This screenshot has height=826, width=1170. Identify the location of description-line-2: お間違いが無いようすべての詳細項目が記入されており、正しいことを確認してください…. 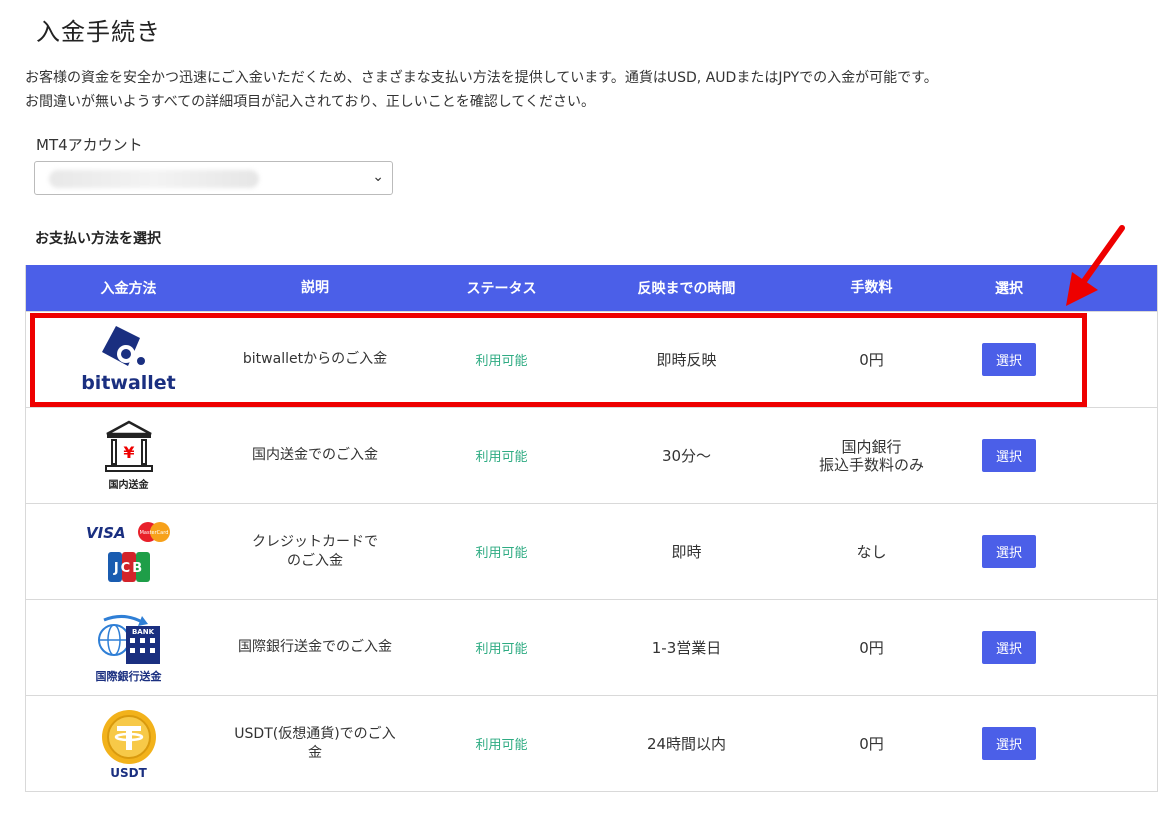
(310, 102).